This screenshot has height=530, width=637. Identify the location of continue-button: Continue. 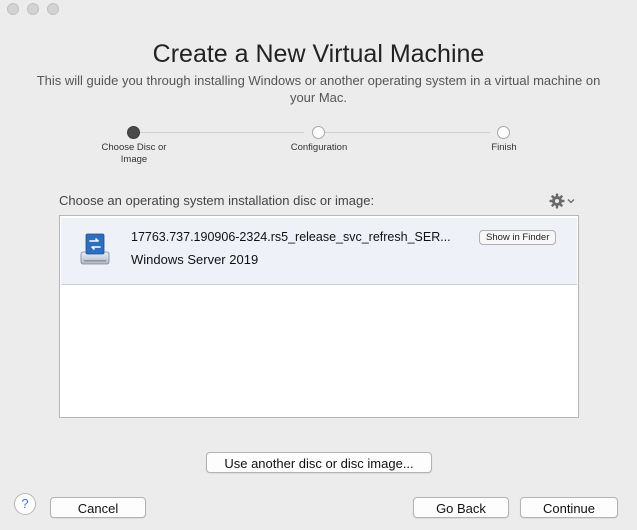
(569, 507).